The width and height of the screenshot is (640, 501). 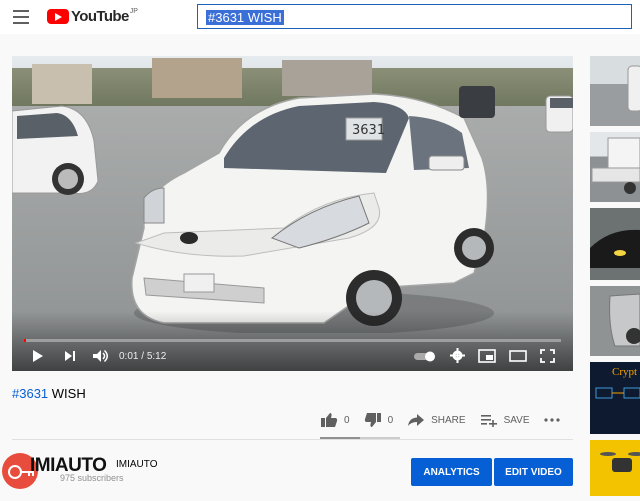 What do you see at coordinates (58, 16) in the screenshot?
I see `play-logo-icon` at bounding box center [58, 16].